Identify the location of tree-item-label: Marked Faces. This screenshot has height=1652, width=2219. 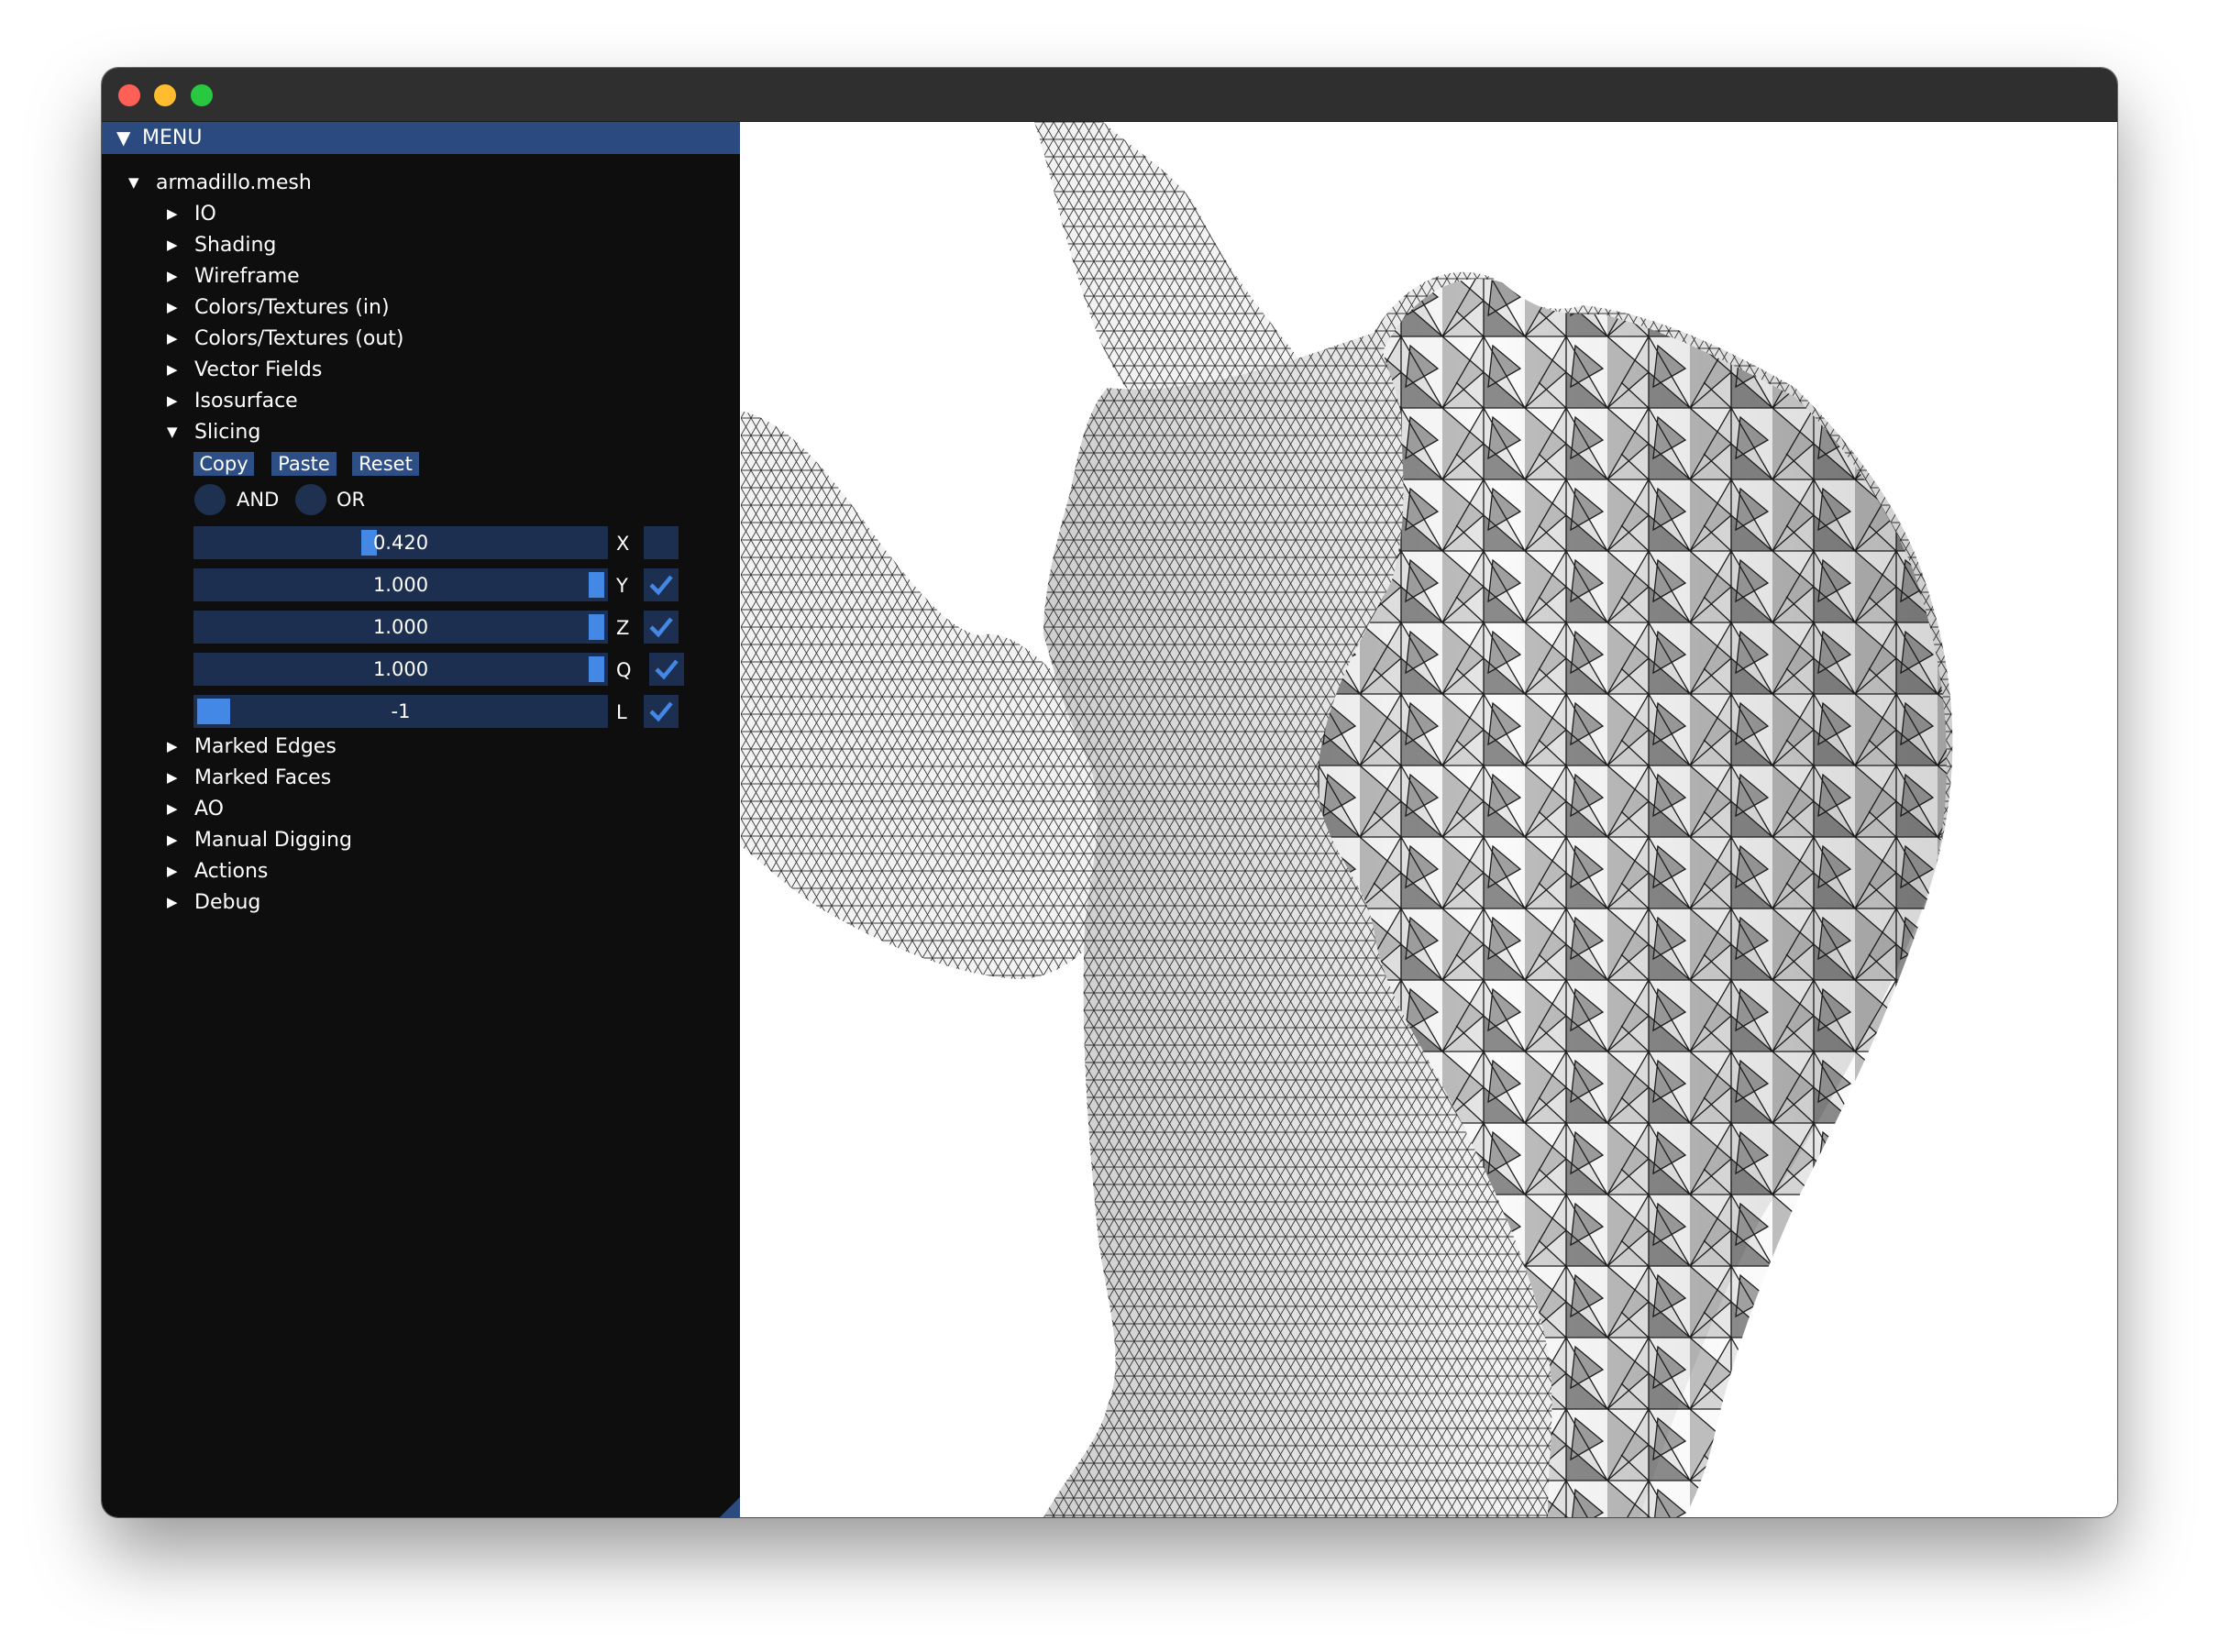
(263, 777).